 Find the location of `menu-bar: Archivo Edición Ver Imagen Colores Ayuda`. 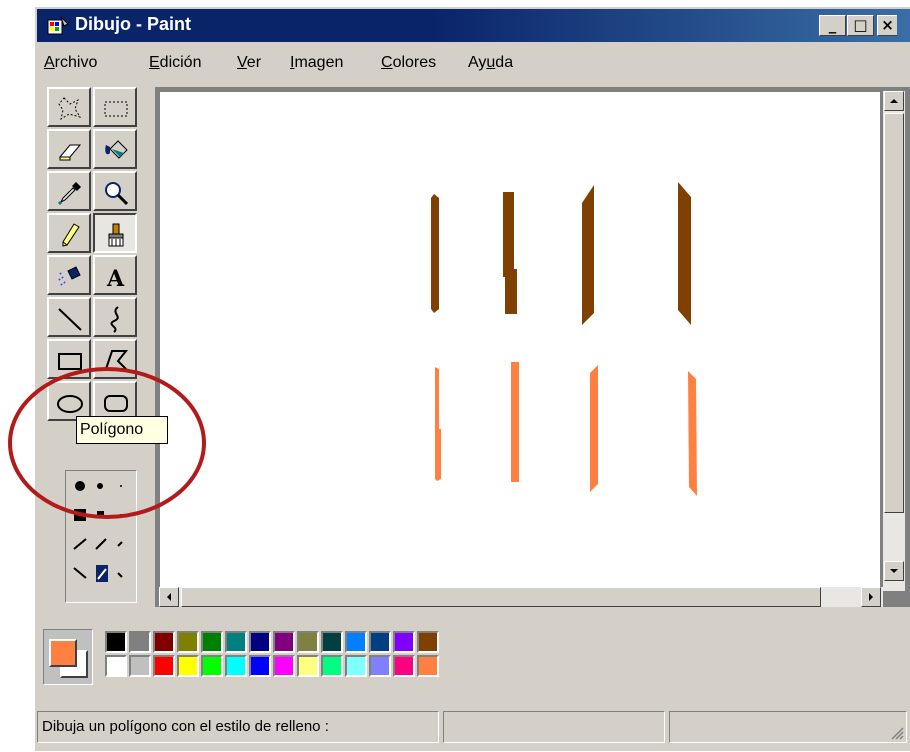

menu-bar: Archivo Edición Ver Imagen Colores Ayuda is located at coordinates (473, 64).